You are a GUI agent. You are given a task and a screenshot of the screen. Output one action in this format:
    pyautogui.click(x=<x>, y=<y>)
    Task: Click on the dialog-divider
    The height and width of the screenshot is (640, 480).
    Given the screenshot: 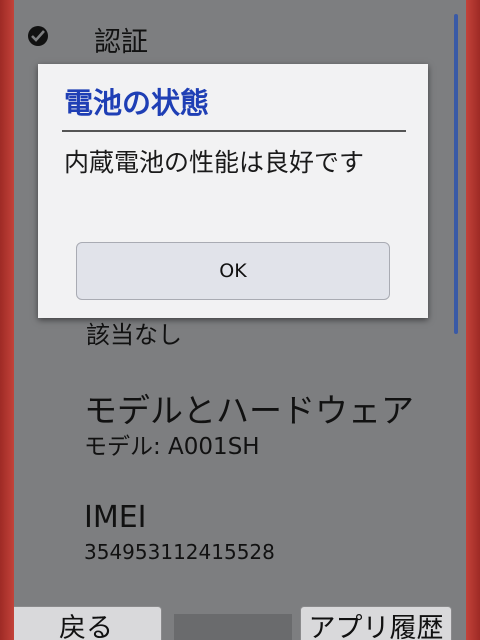 What is the action you would take?
    pyautogui.click(x=234, y=131)
    